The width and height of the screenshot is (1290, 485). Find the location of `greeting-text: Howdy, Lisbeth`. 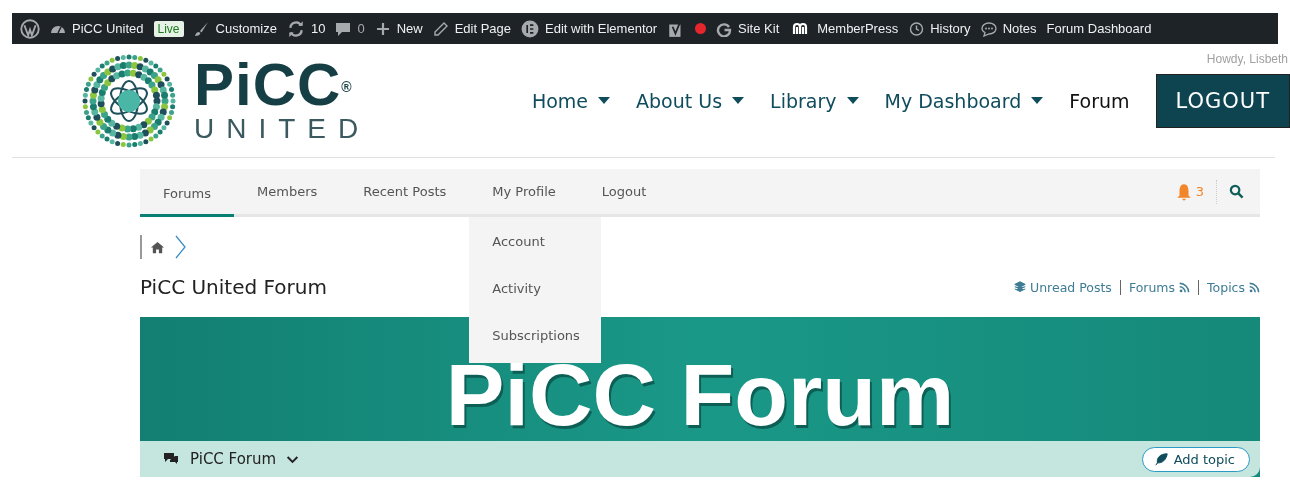

greeting-text: Howdy, Lisbeth is located at coordinates (1247, 59).